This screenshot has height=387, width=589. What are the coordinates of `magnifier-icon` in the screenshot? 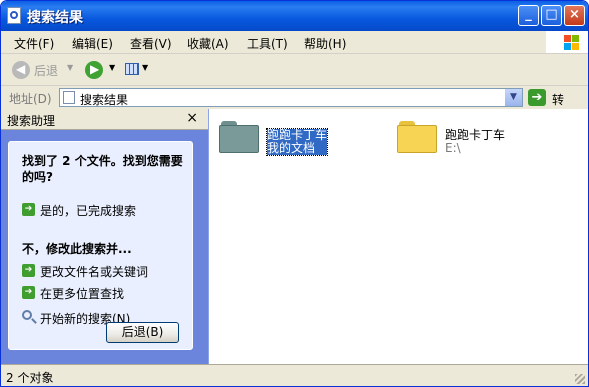 It's located at (27, 315).